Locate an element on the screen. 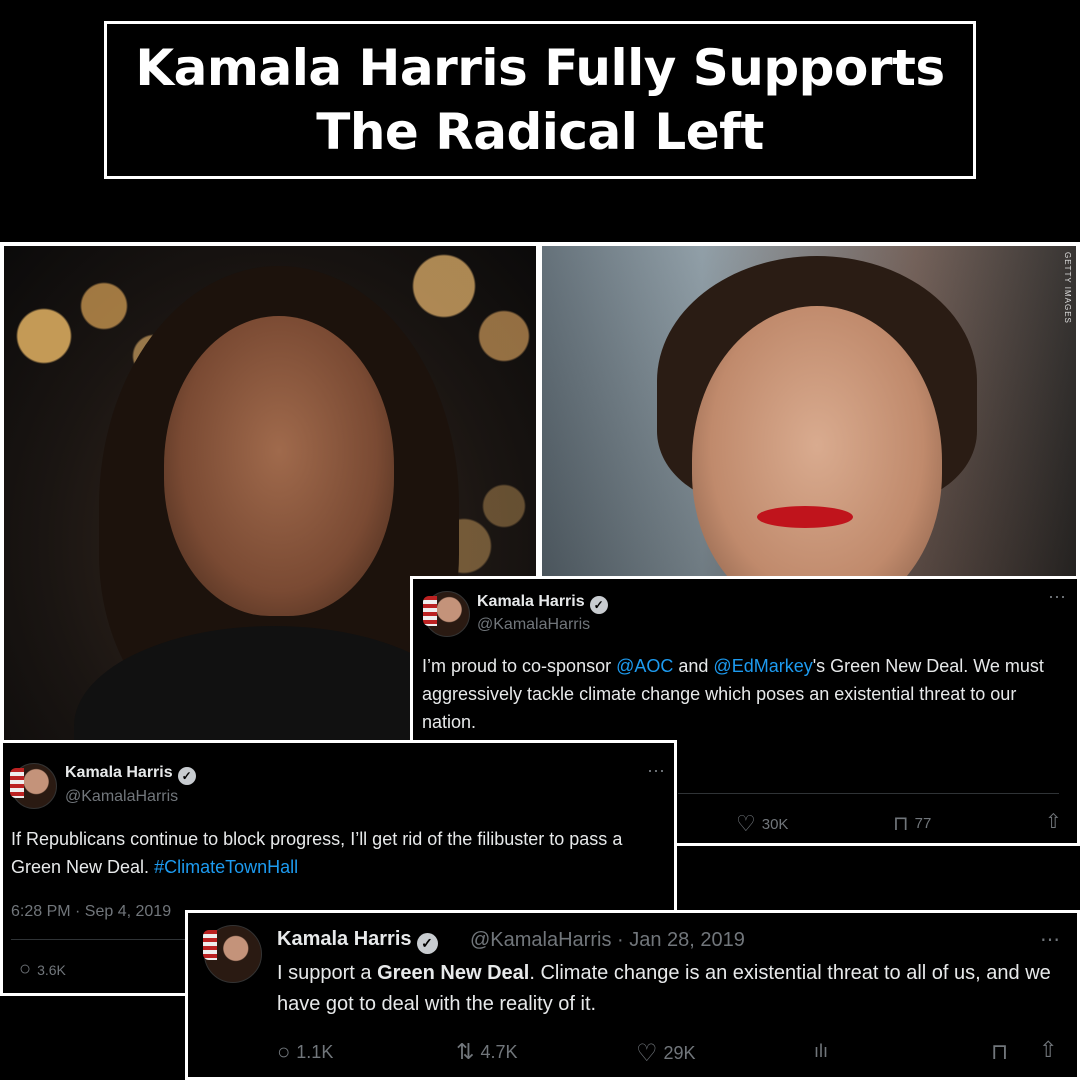  divider is located at coordinates (868, 793).